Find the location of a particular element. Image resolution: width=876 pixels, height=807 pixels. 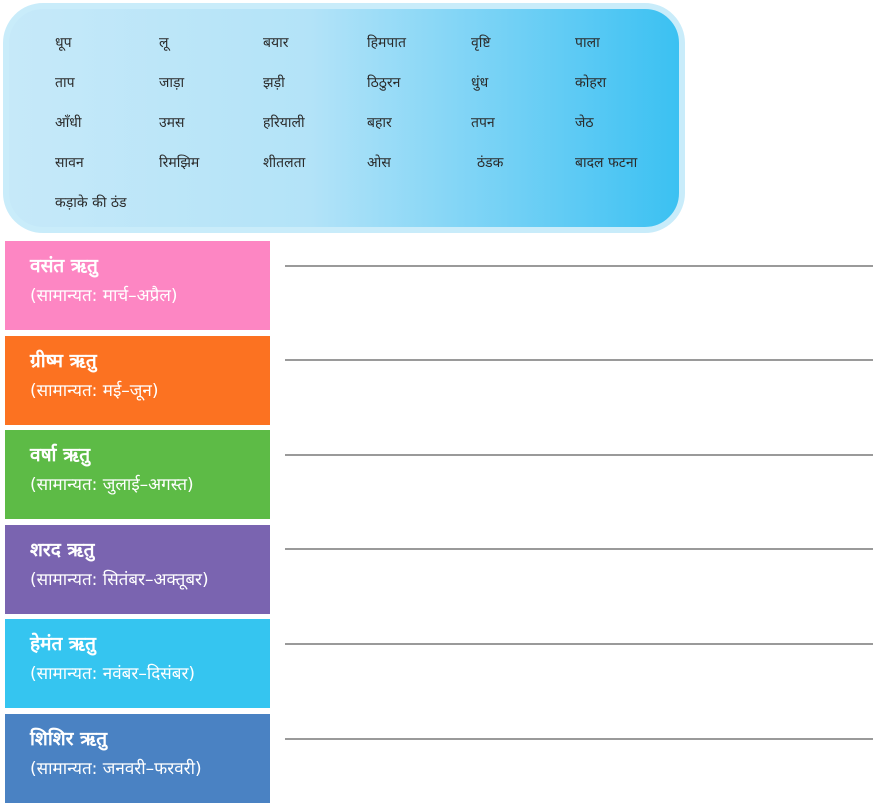

answer-line-sharad is located at coordinates (579, 549).